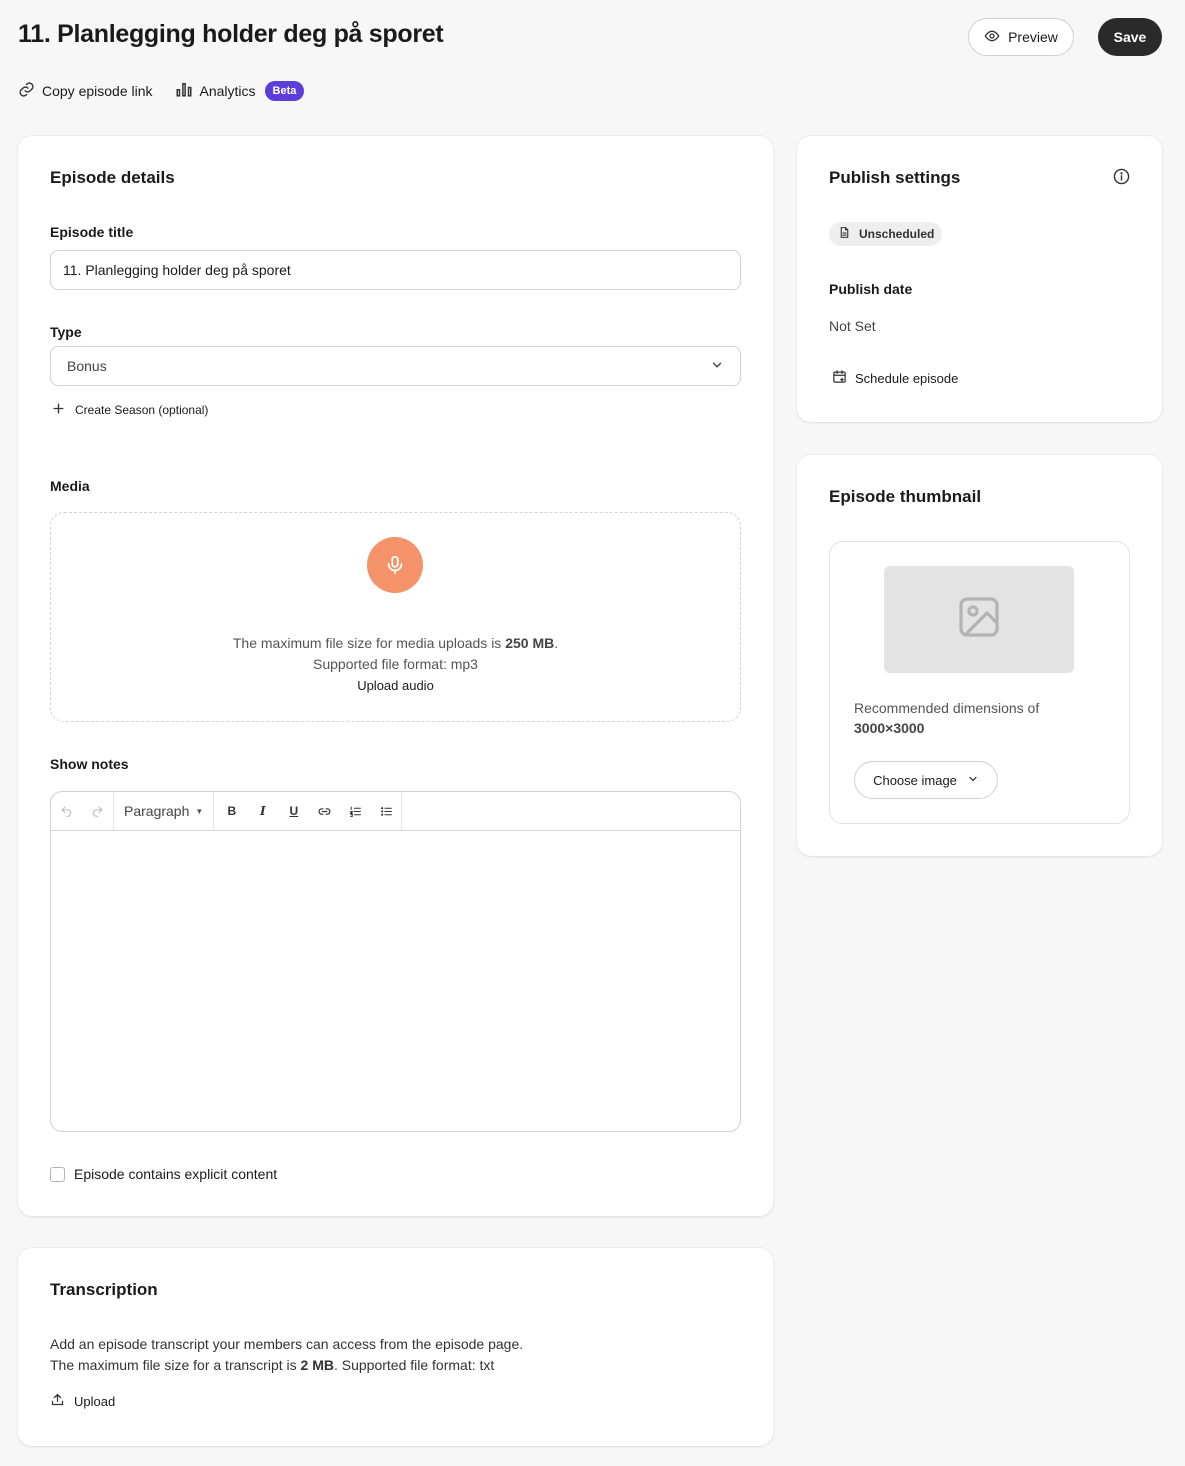 The image size is (1185, 1466). I want to click on status-badge: Unscheduled, so click(886, 234).